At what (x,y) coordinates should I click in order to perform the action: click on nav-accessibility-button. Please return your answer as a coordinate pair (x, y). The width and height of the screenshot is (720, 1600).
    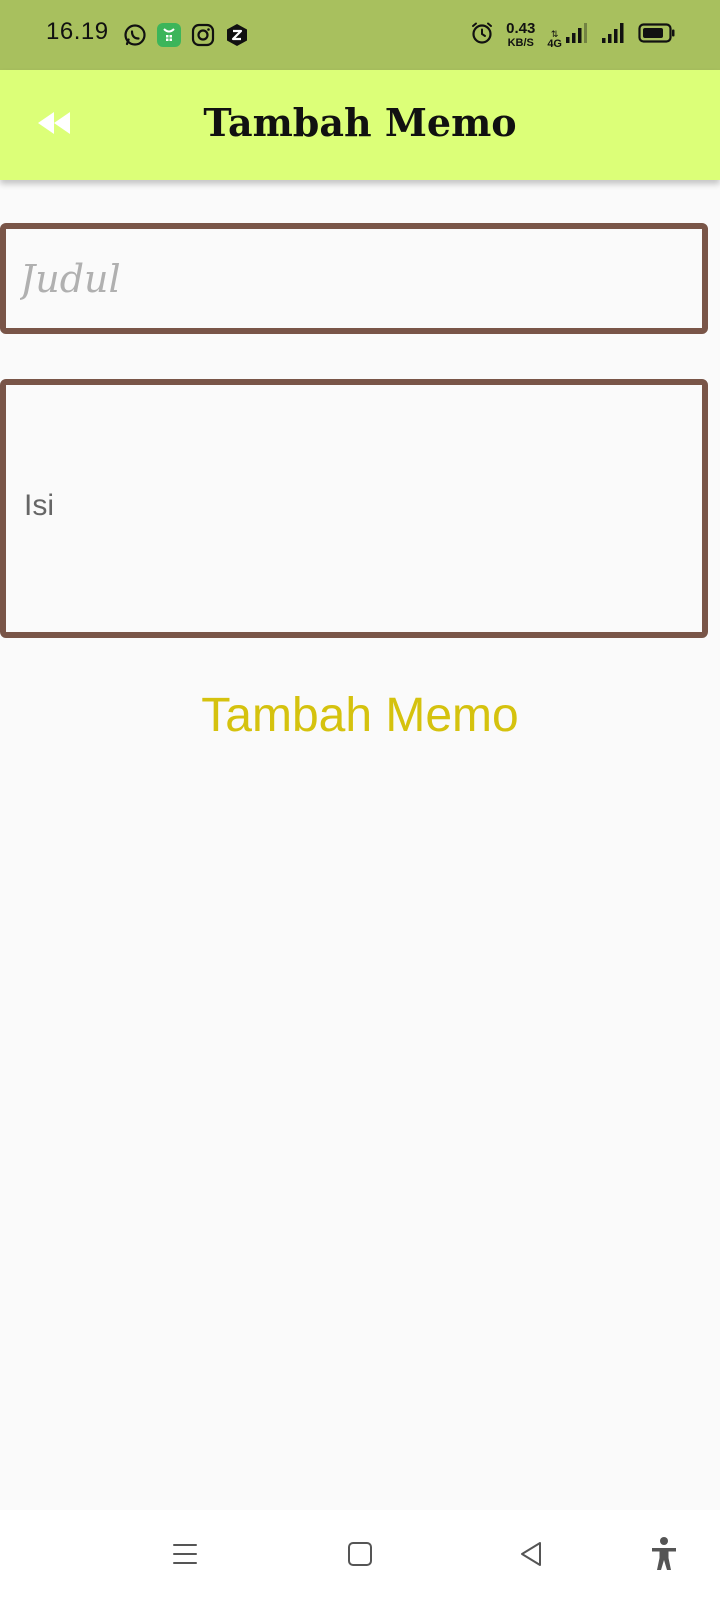
    Looking at the image, I should click on (664, 1556).